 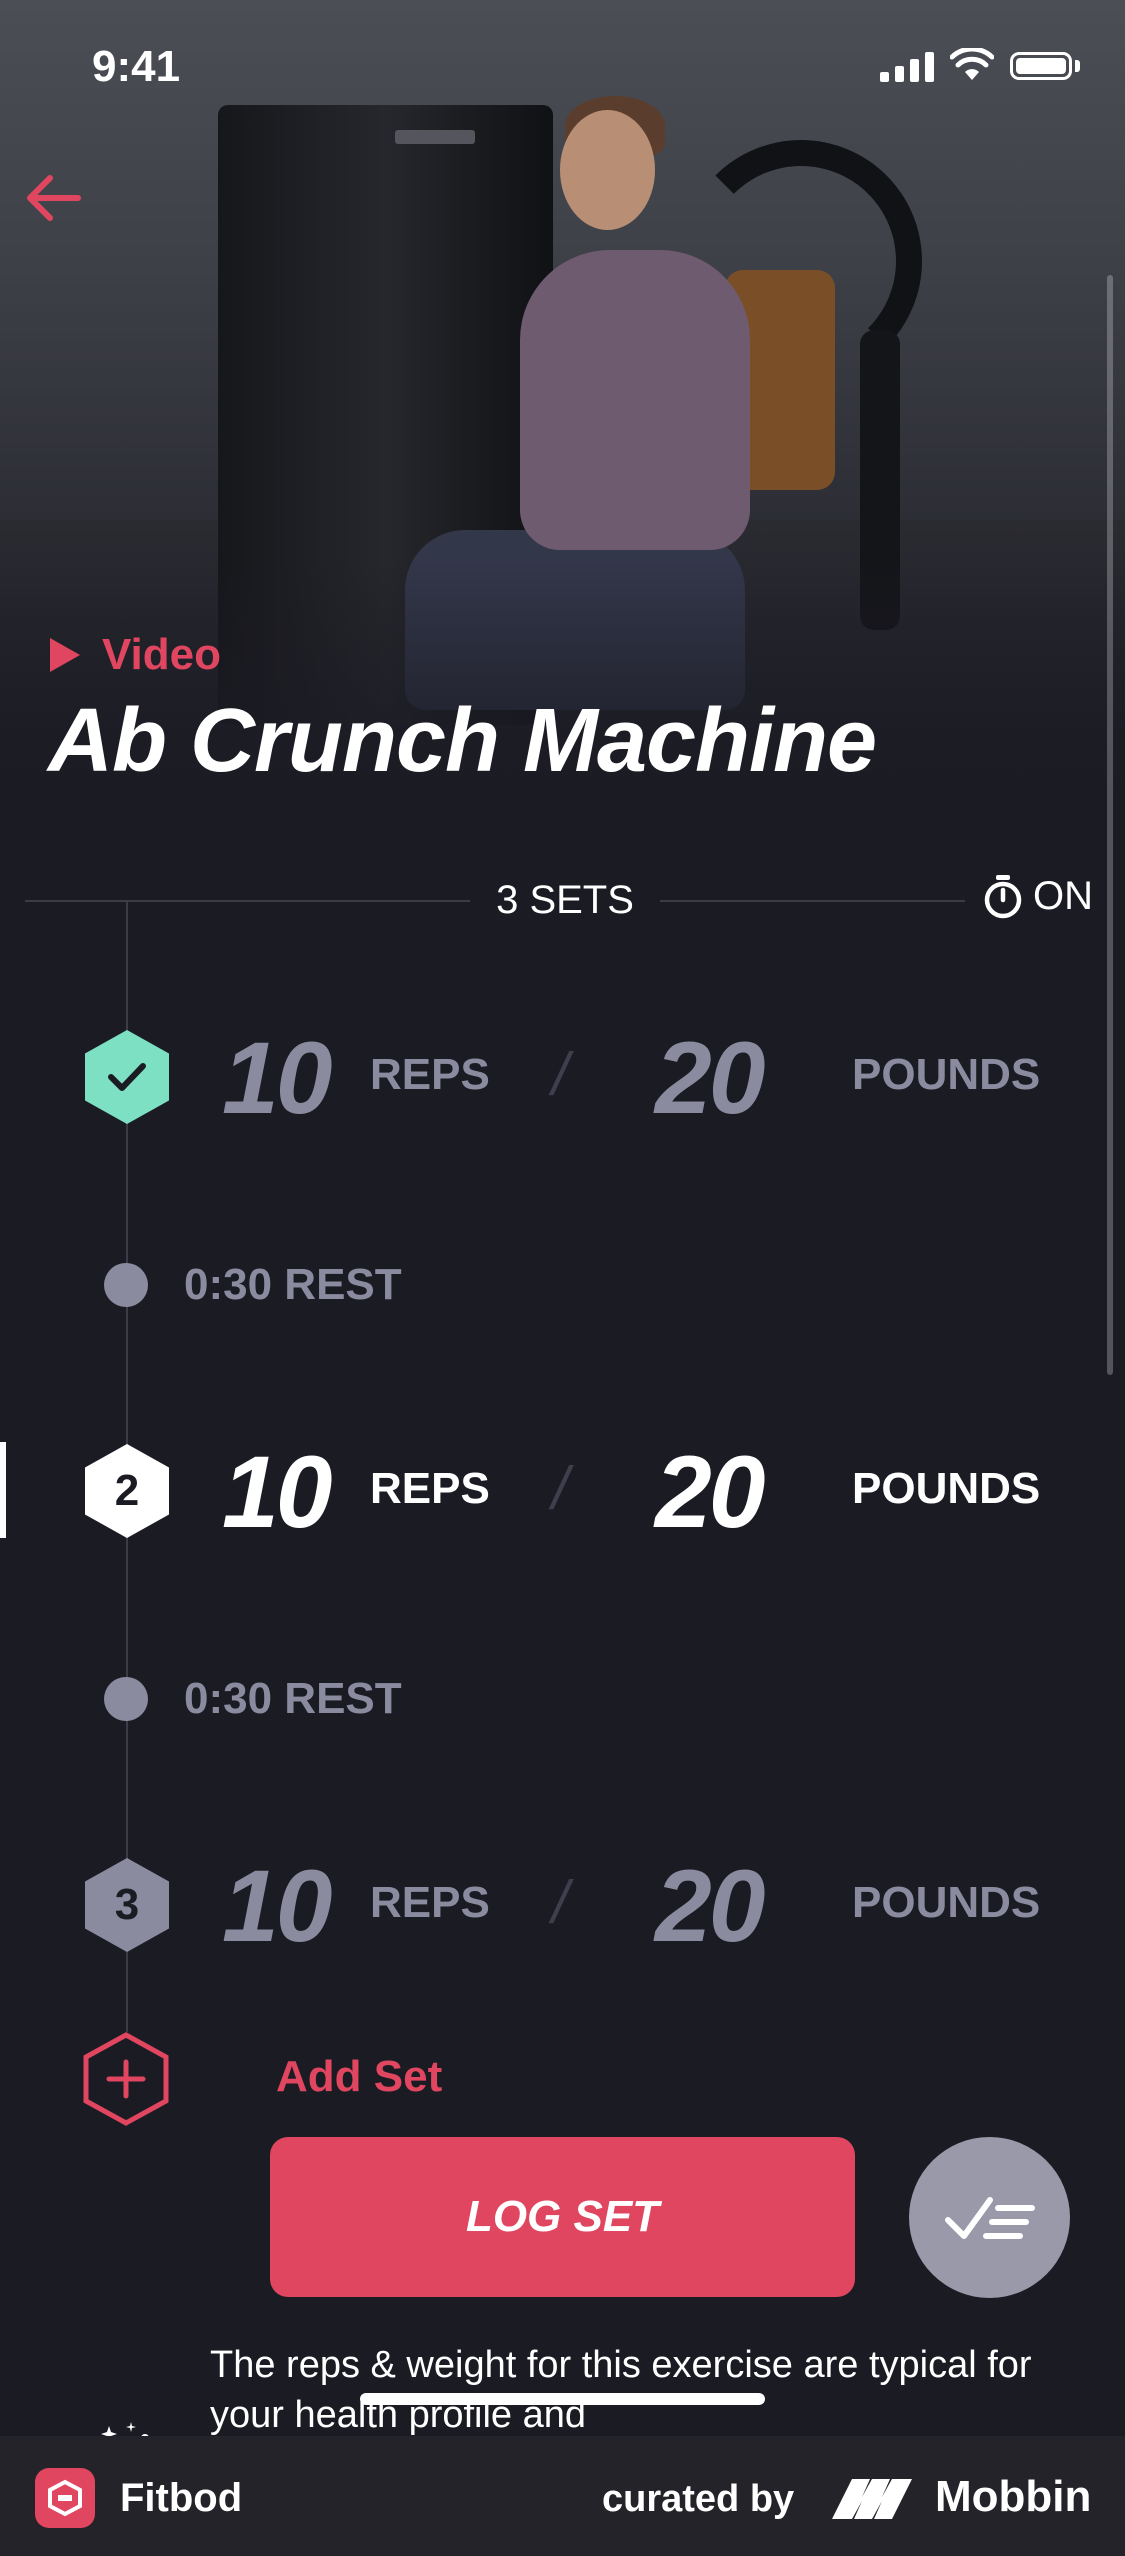 What do you see at coordinates (562, 2399) in the screenshot?
I see `home-indicator` at bounding box center [562, 2399].